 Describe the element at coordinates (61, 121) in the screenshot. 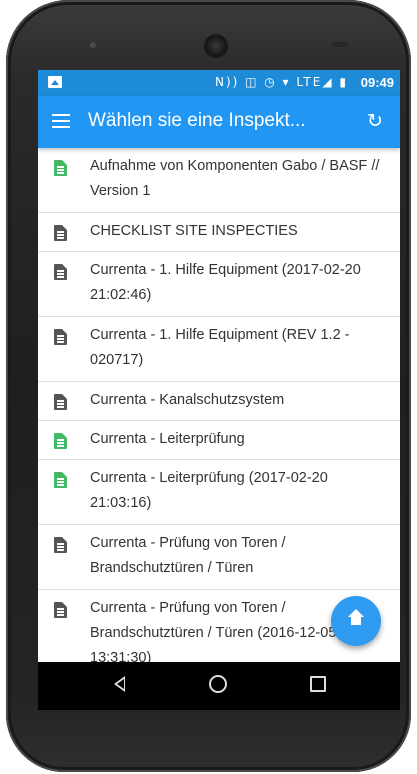

I see `hamburger-menu-icon` at that location.